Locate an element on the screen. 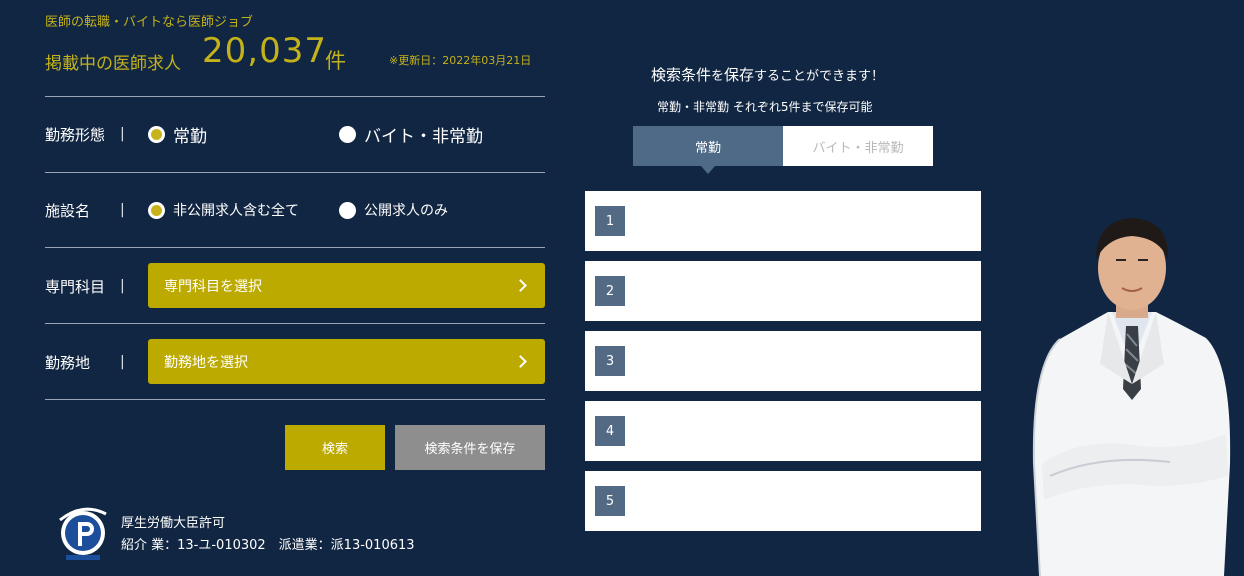  radio-parttime-label: バイト・非常勤 is located at coordinates (423, 137).